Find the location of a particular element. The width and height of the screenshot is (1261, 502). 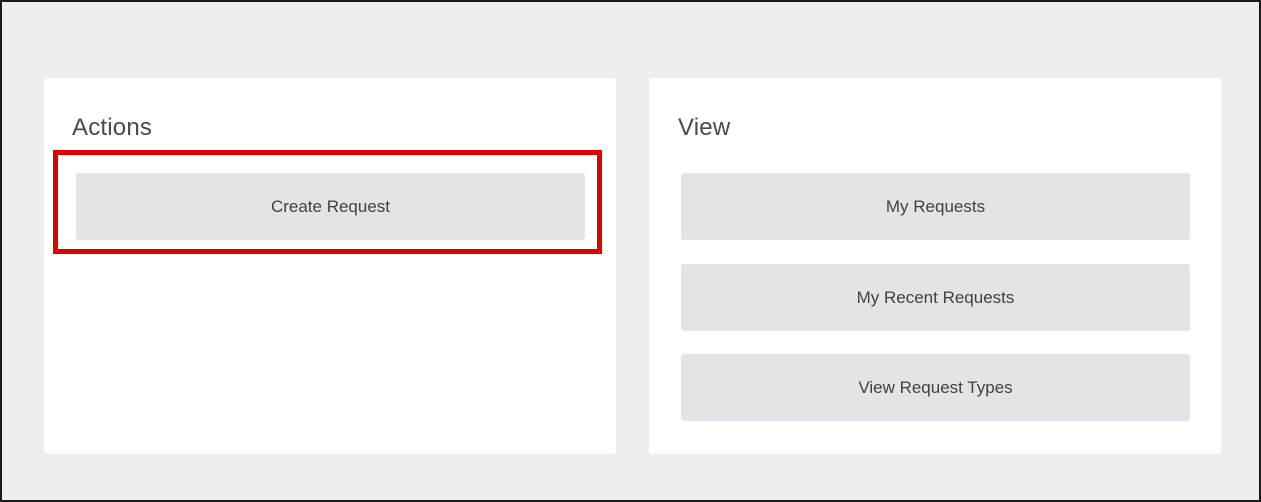

view-request-types-button: View Request Types is located at coordinates (935, 387).